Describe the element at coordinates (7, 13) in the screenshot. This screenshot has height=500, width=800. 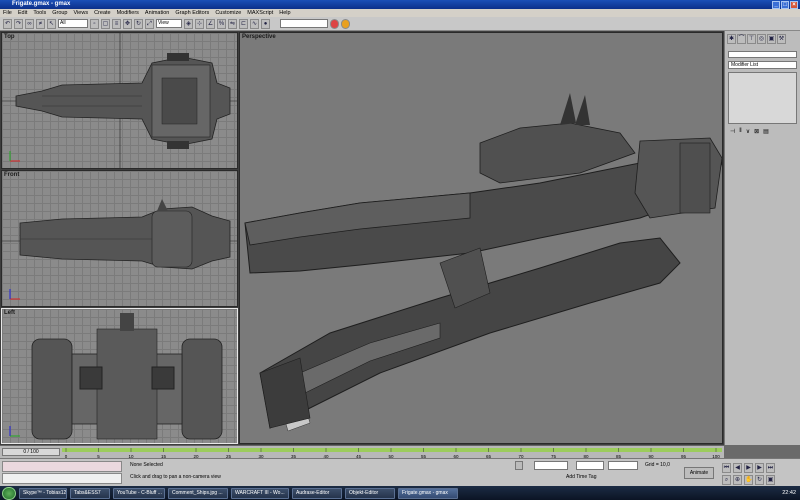
I see `menu-file: File` at that location.